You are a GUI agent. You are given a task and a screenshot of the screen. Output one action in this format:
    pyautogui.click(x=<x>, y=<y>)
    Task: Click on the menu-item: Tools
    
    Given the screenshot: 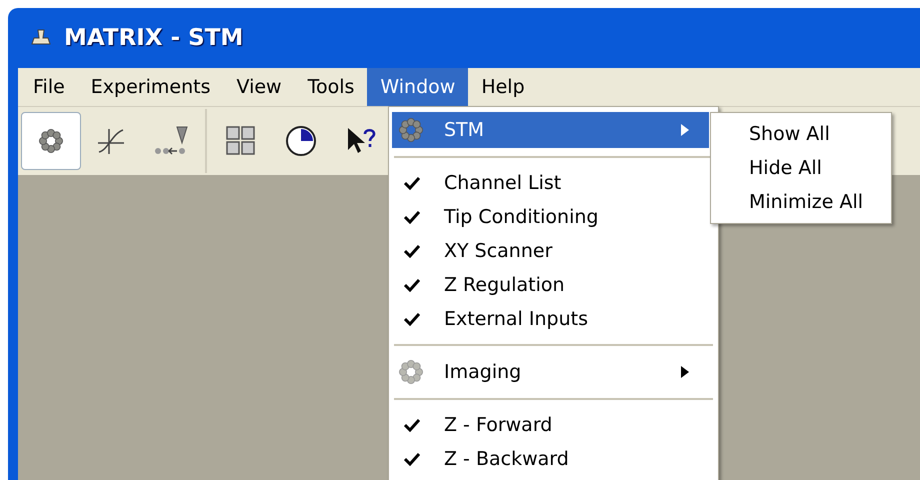 What is the action you would take?
    pyautogui.click(x=331, y=87)
    